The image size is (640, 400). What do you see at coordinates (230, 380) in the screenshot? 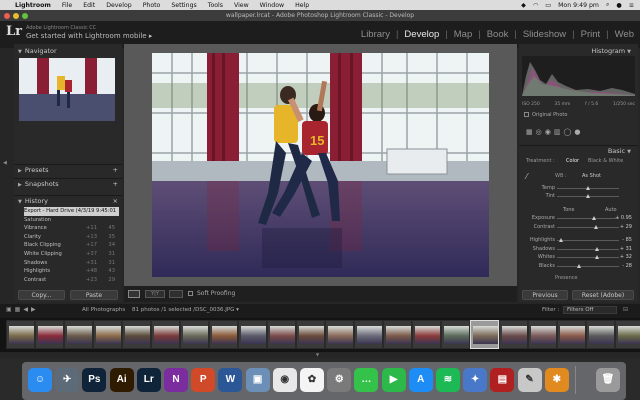
I see `word-icon: W` at bounding box center [230, 380].